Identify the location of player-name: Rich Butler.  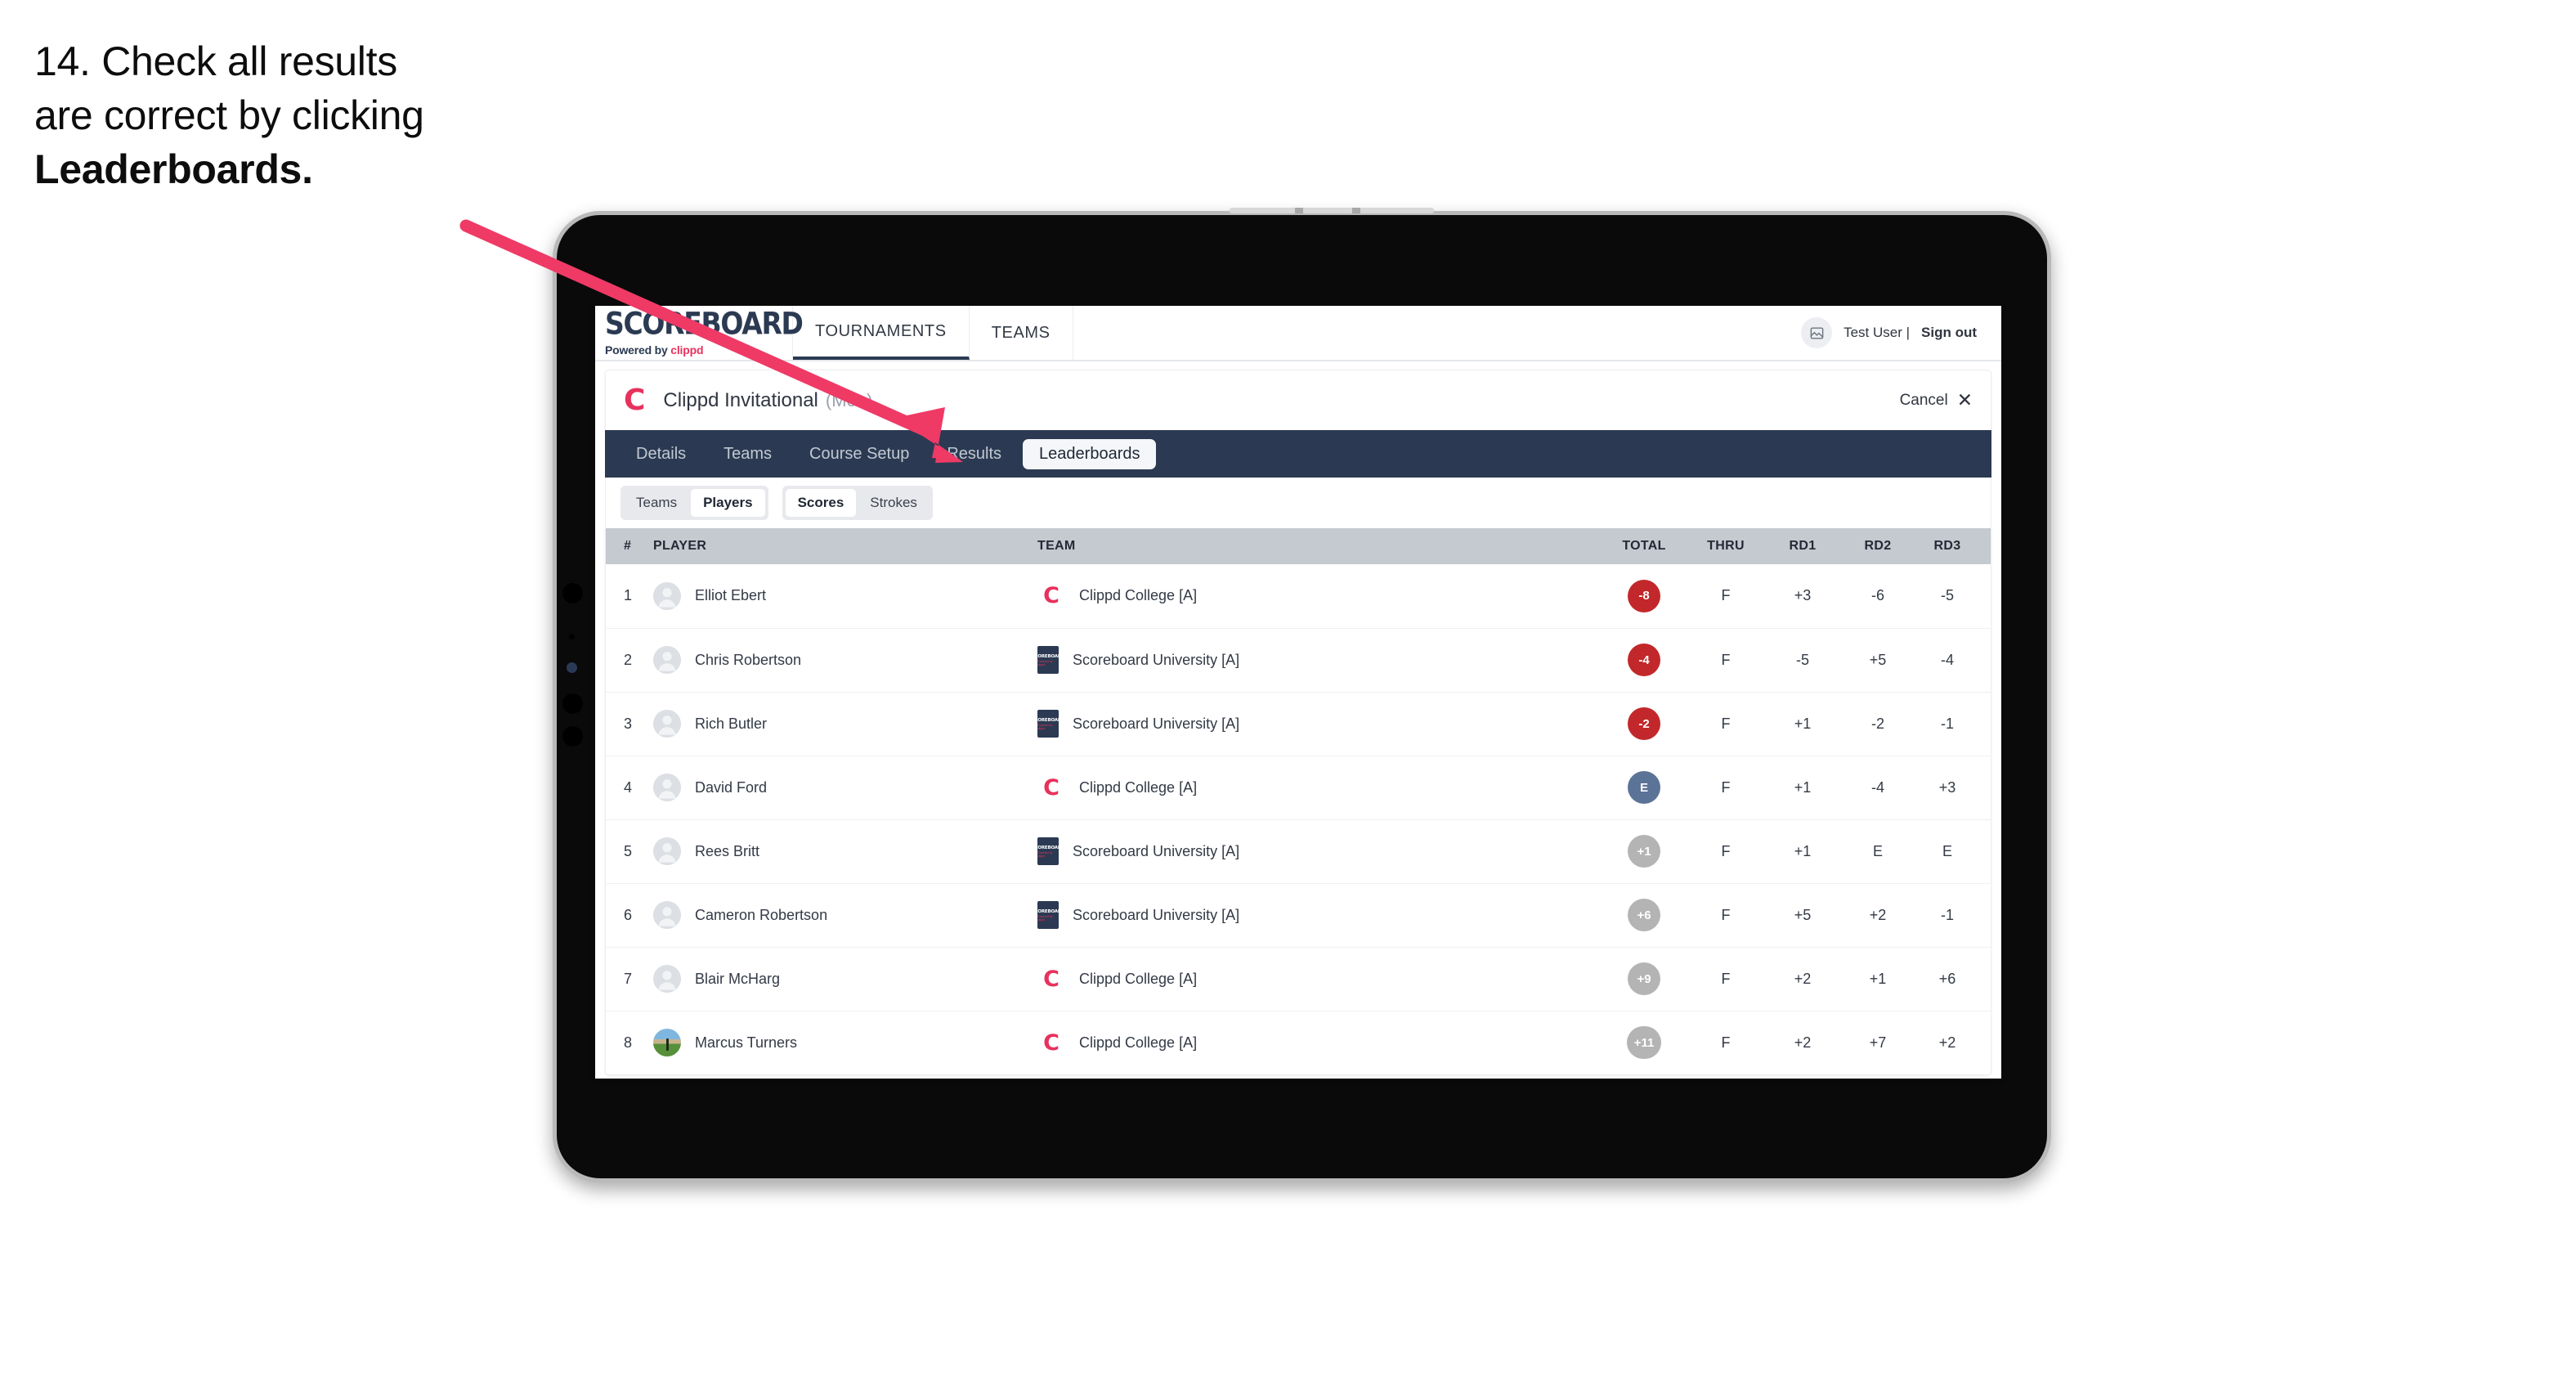
(732, 723).